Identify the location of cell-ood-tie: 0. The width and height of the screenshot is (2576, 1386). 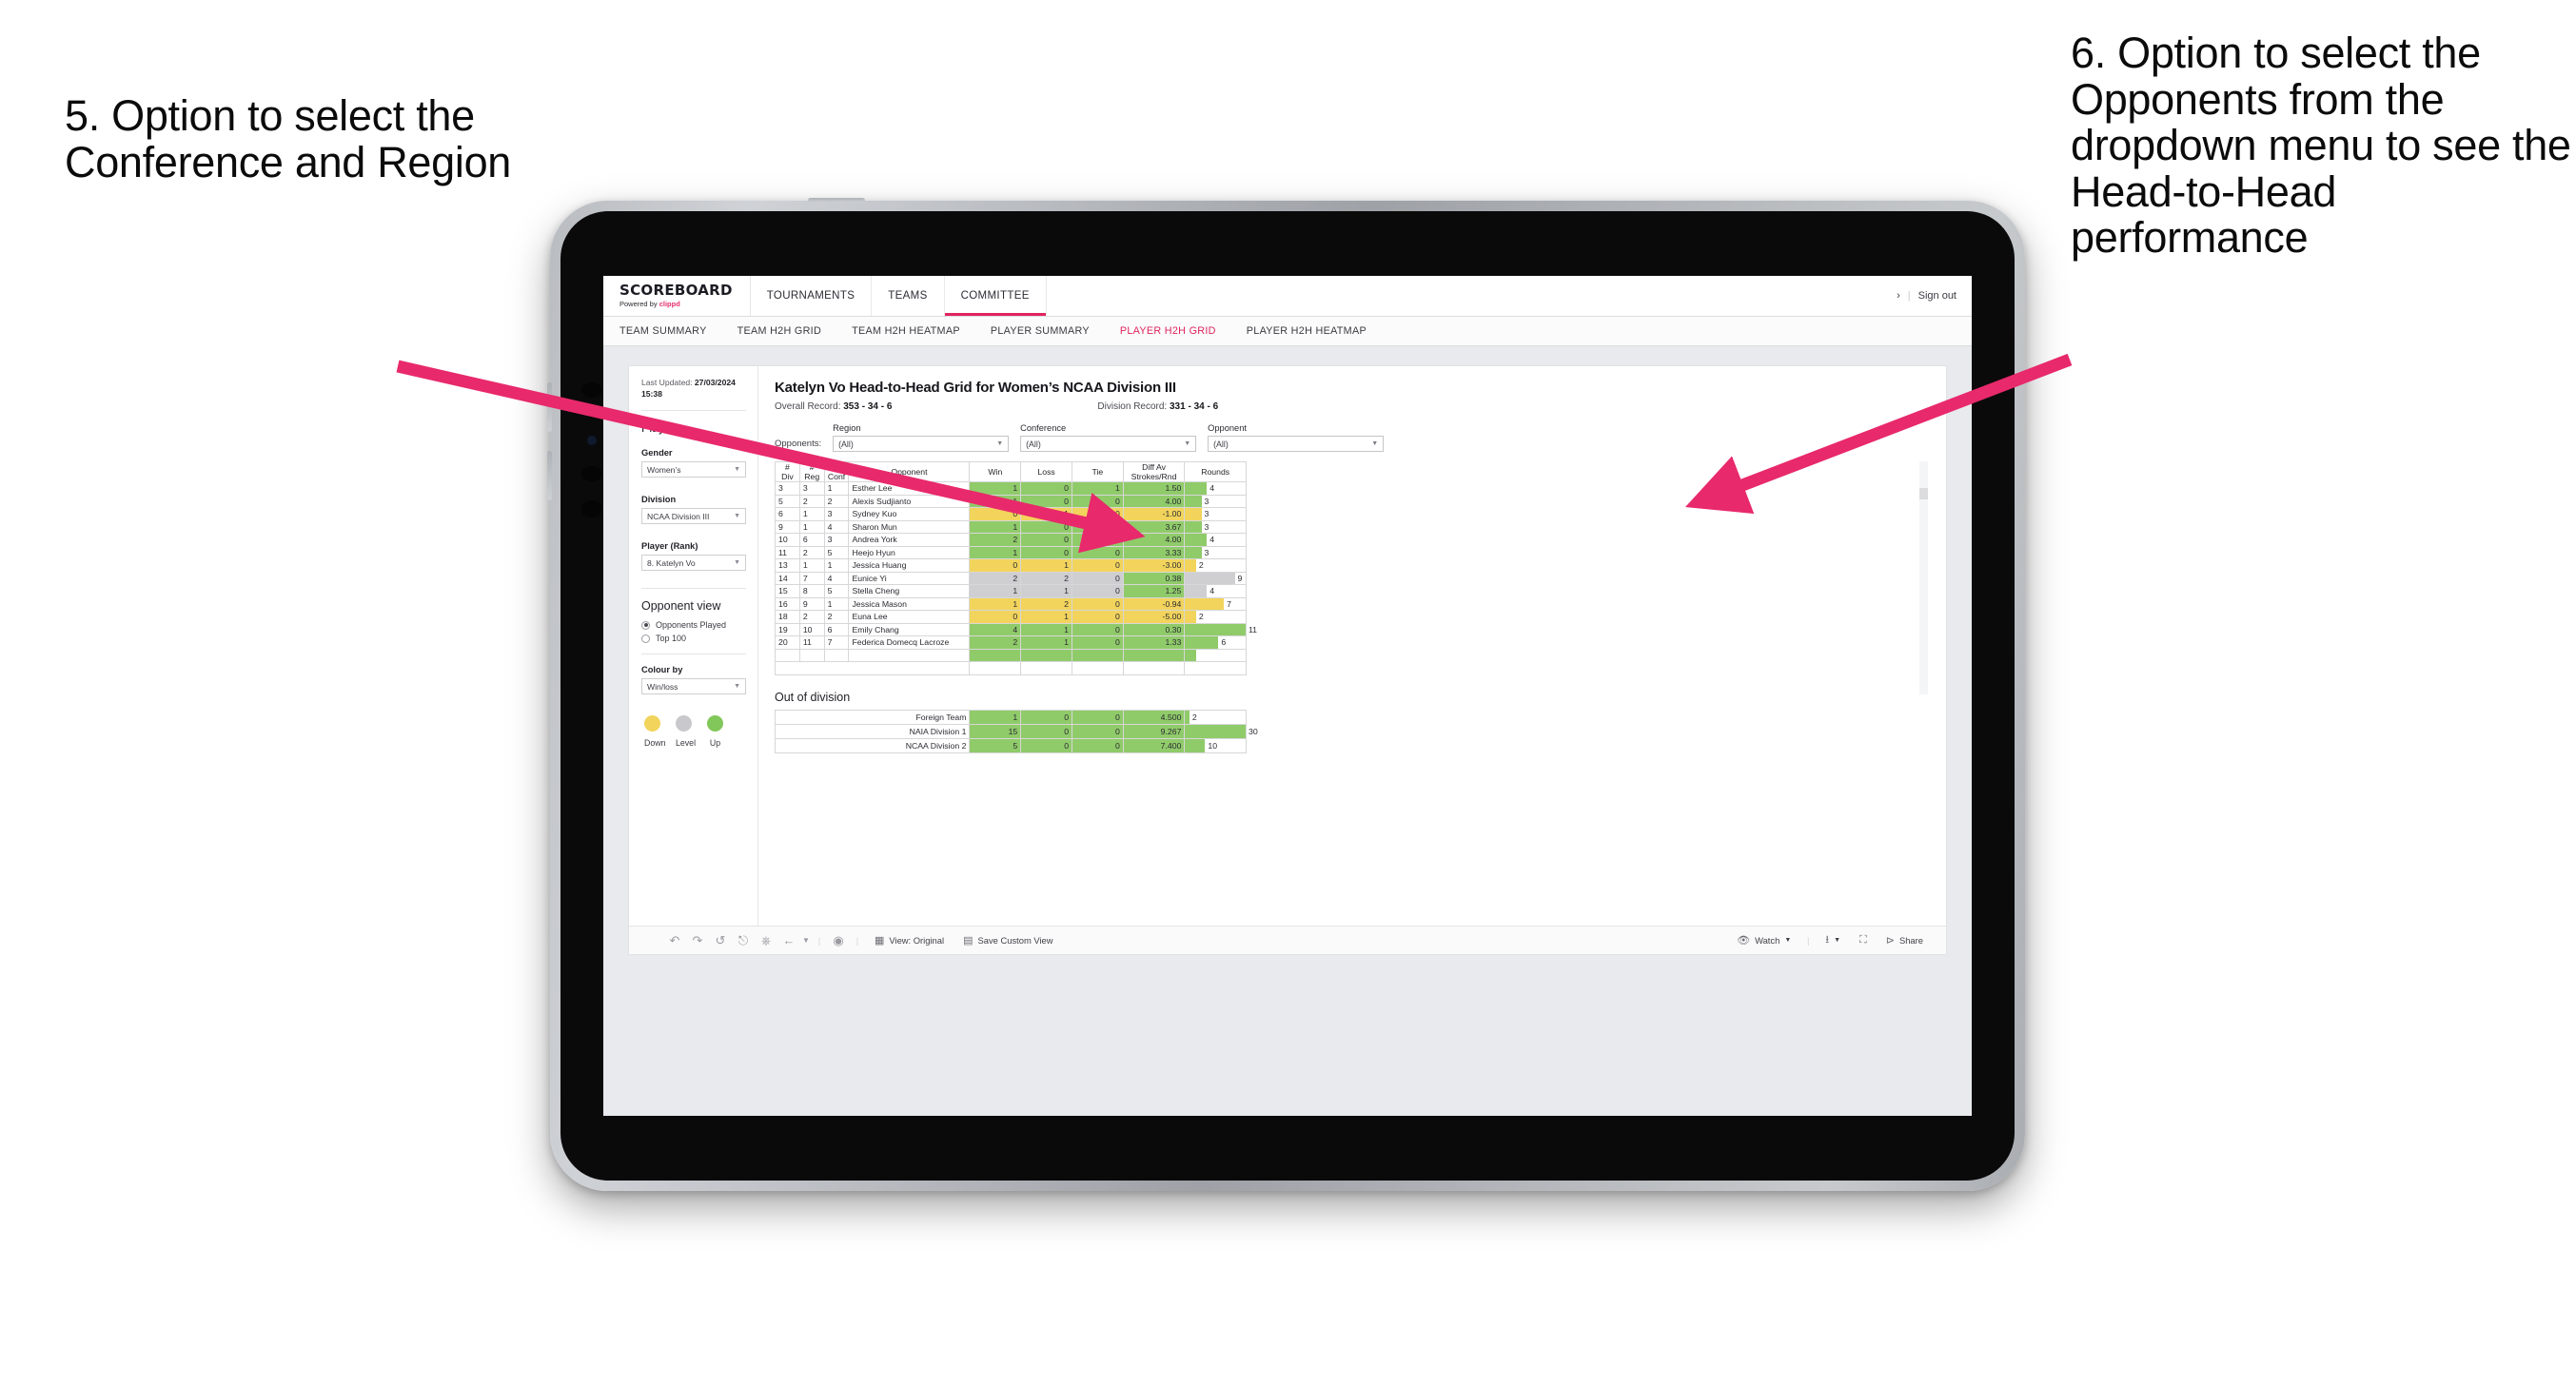
(1098, 717).